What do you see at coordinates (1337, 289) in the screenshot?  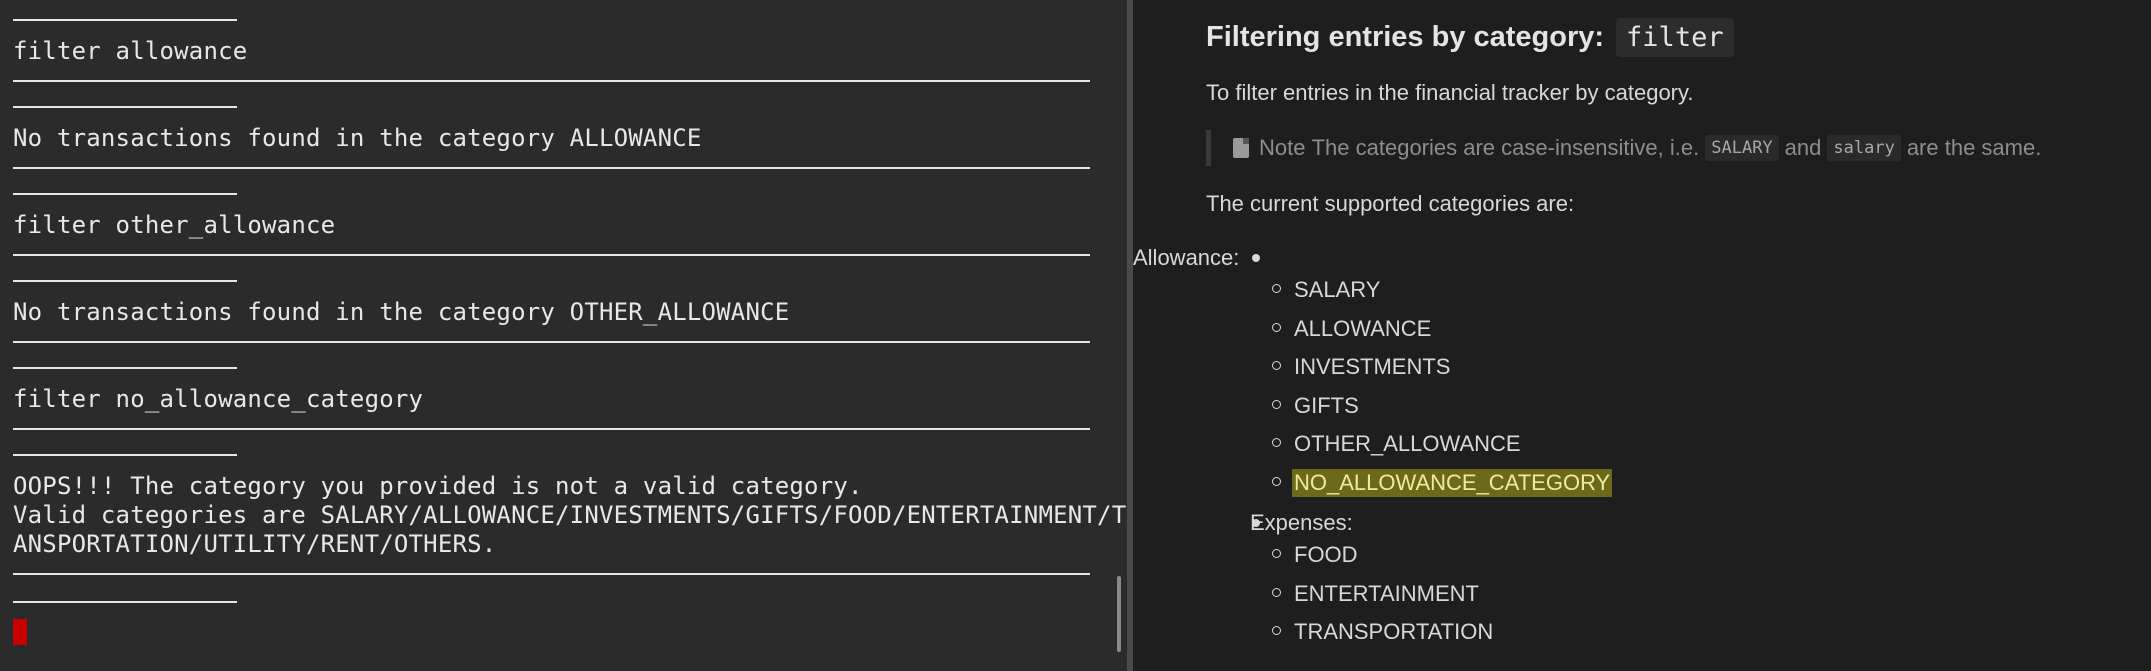 I see `category-item: SALARY` at bounding box center [1337, 289].